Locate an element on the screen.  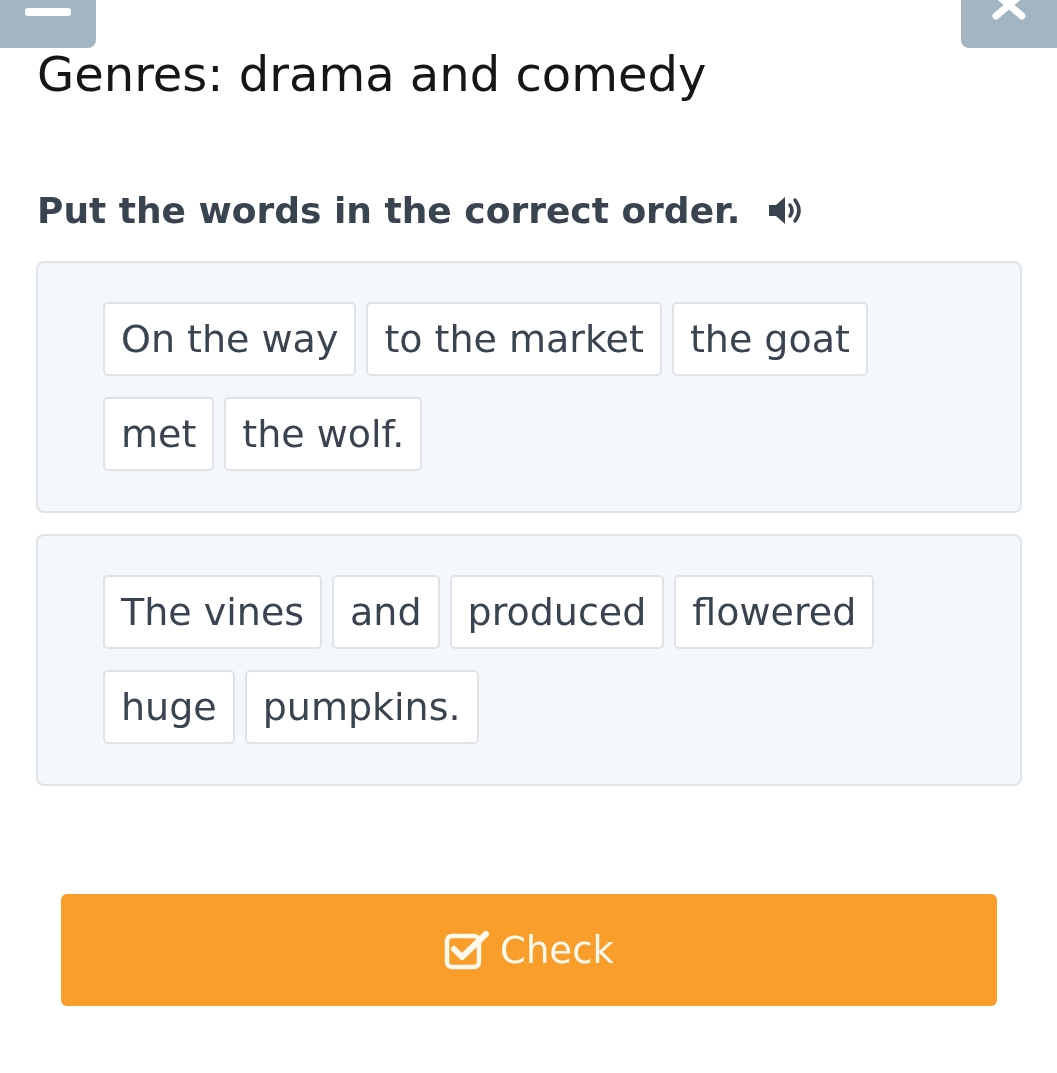
word-chip: the goat is located at coordinates (769, 339).